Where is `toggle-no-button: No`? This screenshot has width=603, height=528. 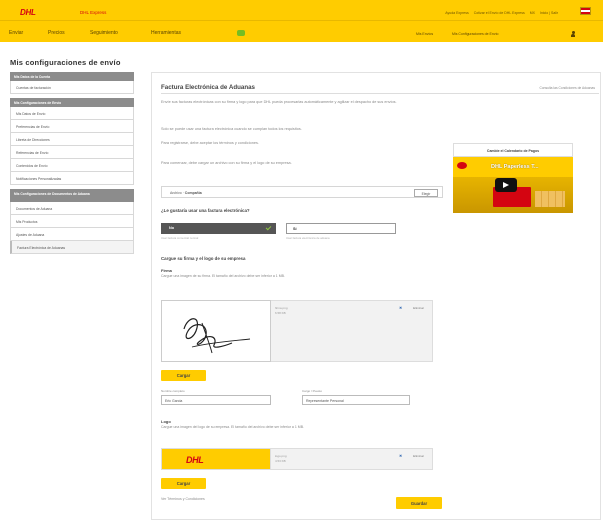
toggle-no-button: No is located at coordinates (218, 228).